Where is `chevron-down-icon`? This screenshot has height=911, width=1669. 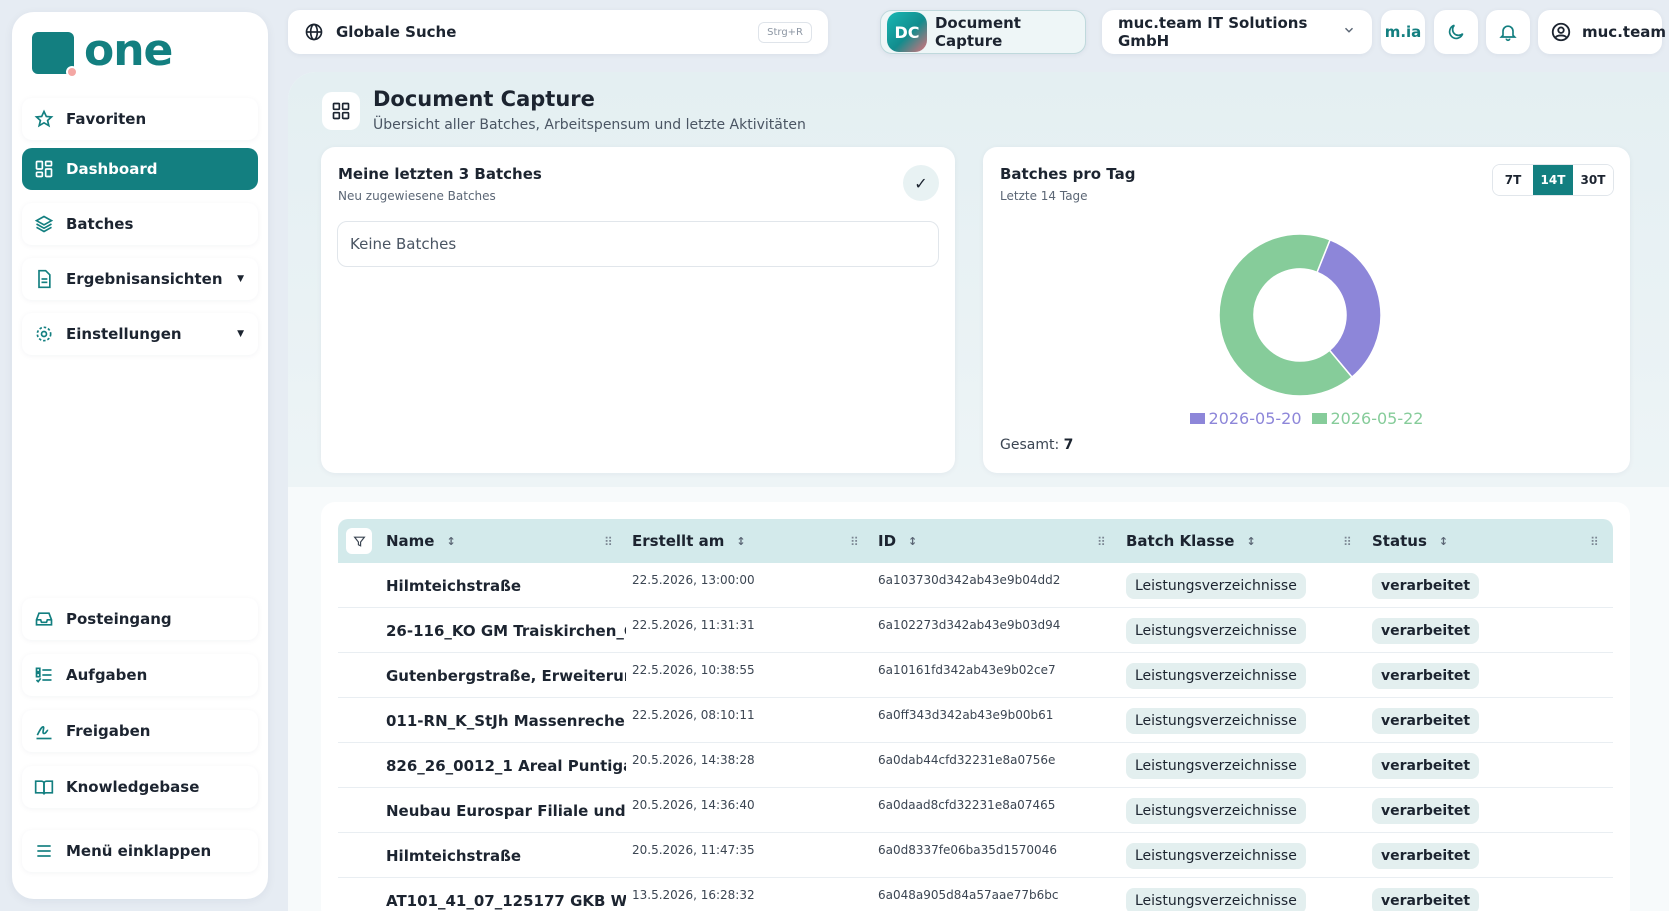
chevron-down-icon is located at coordinates (1349, 32).